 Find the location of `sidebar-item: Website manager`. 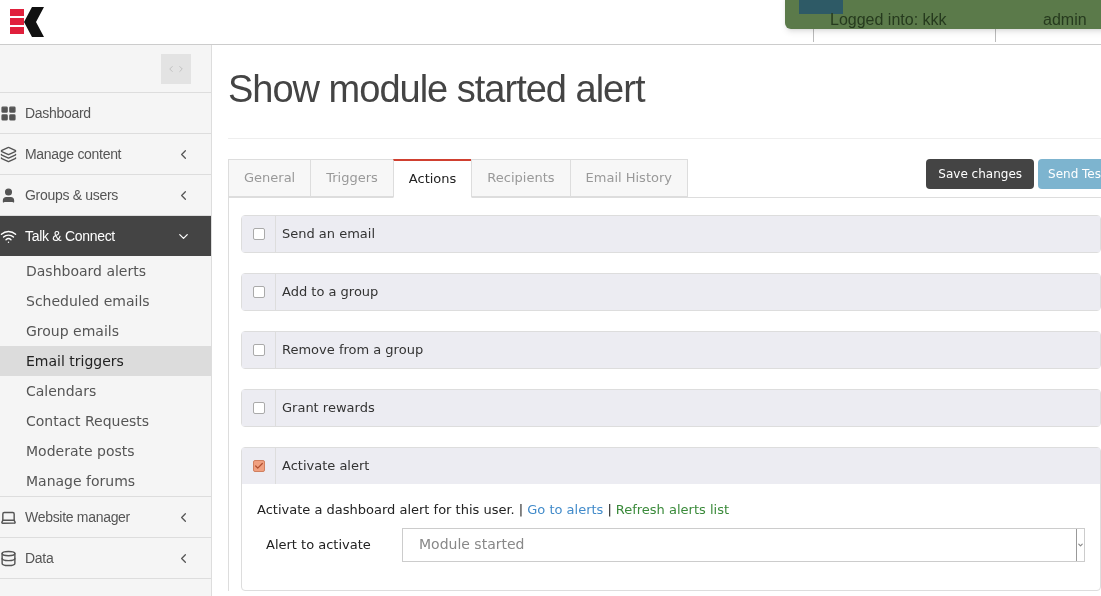

sidebar-item: Website manager is located at coordinates (105, 517).